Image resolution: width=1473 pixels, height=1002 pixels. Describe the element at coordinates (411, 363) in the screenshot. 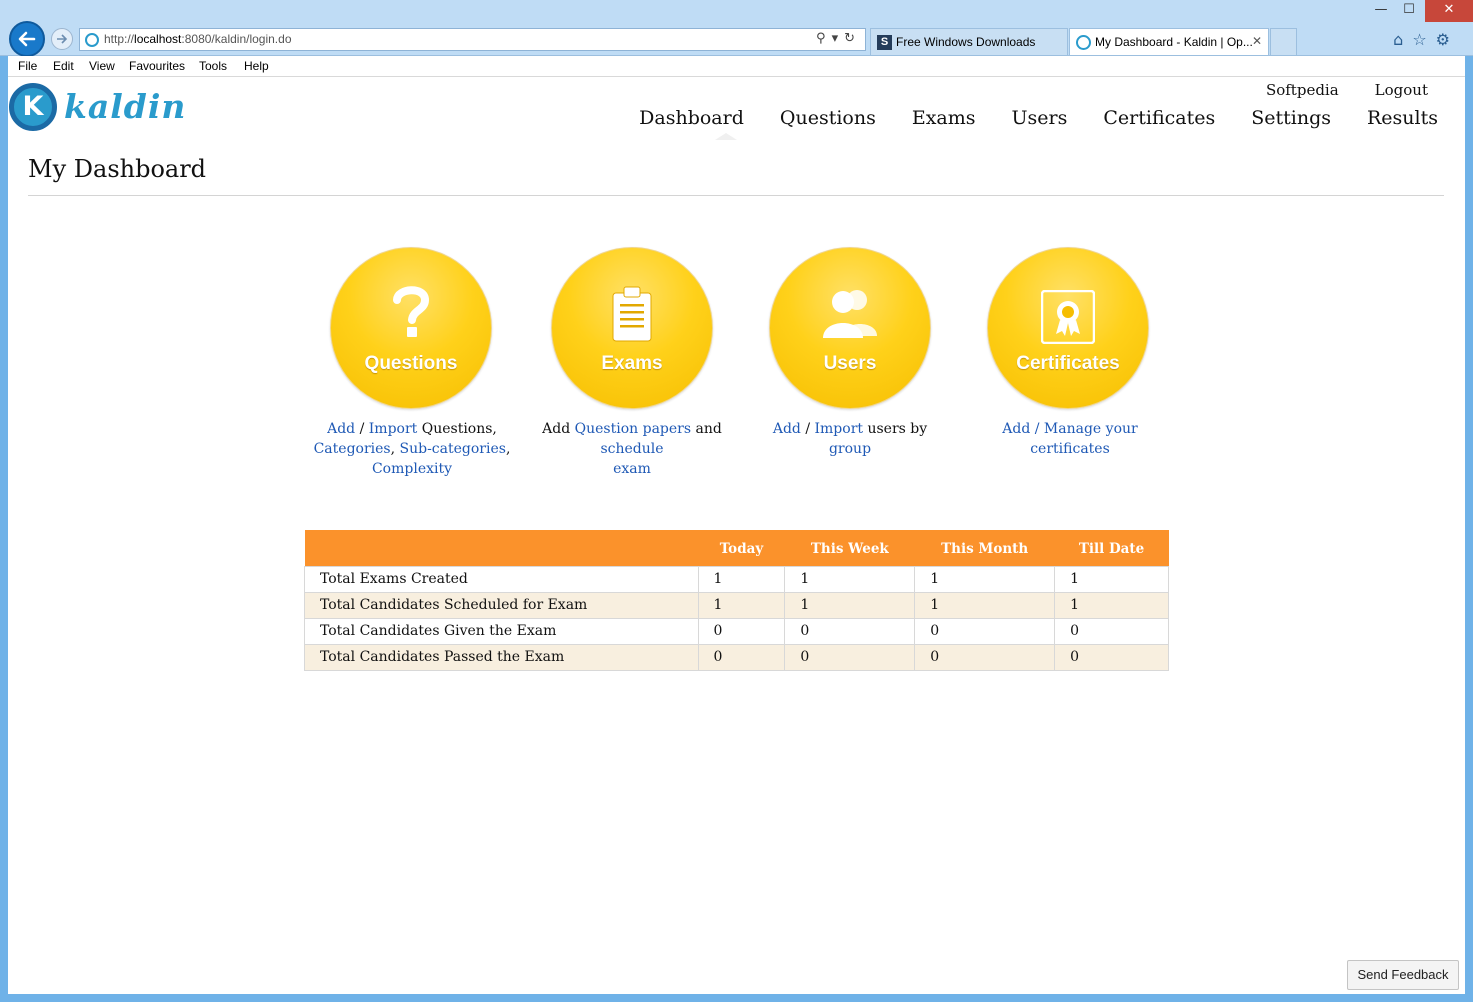

I see `tile-label: Questions` at that location.